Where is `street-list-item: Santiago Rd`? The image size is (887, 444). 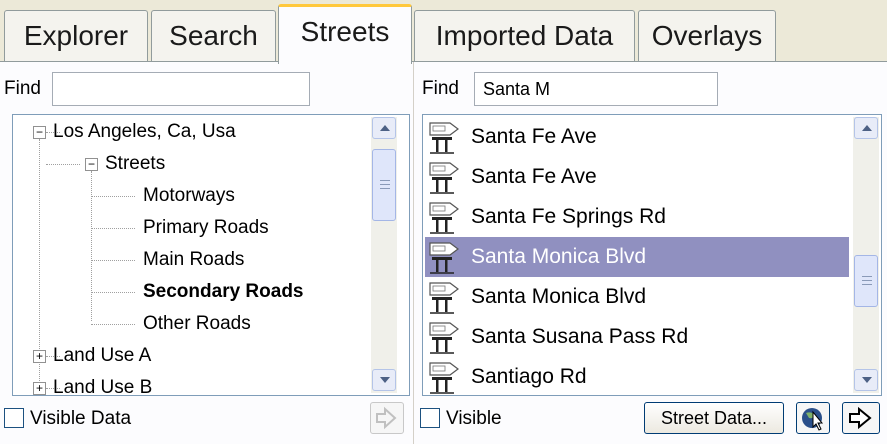
street-list-item: Santiago Rd is located at coordinates (637, 376).